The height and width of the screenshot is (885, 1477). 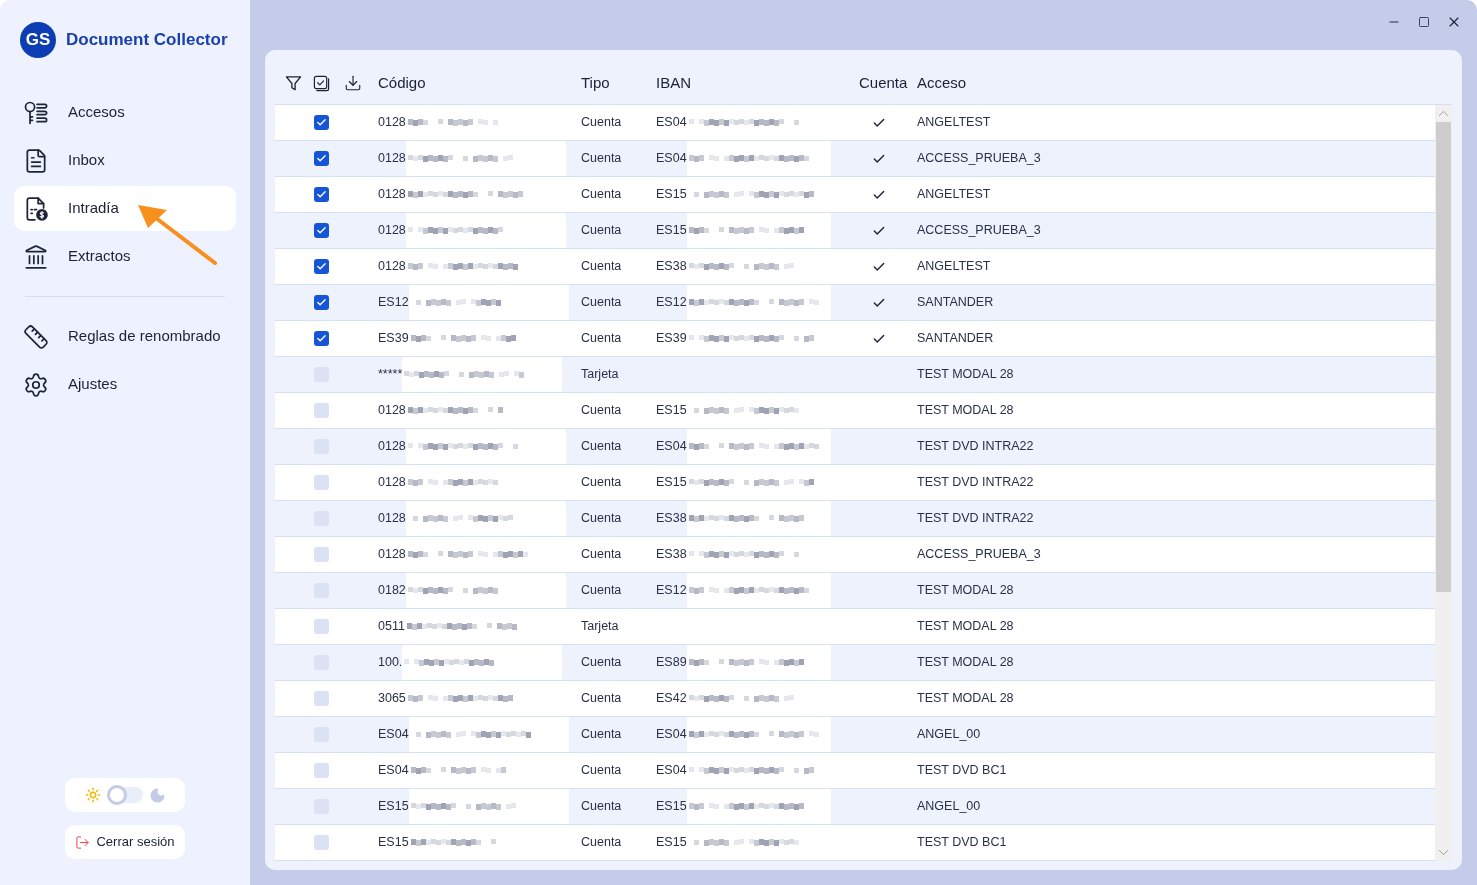 I want to click on select-all-button, so click(x=321, y=83).